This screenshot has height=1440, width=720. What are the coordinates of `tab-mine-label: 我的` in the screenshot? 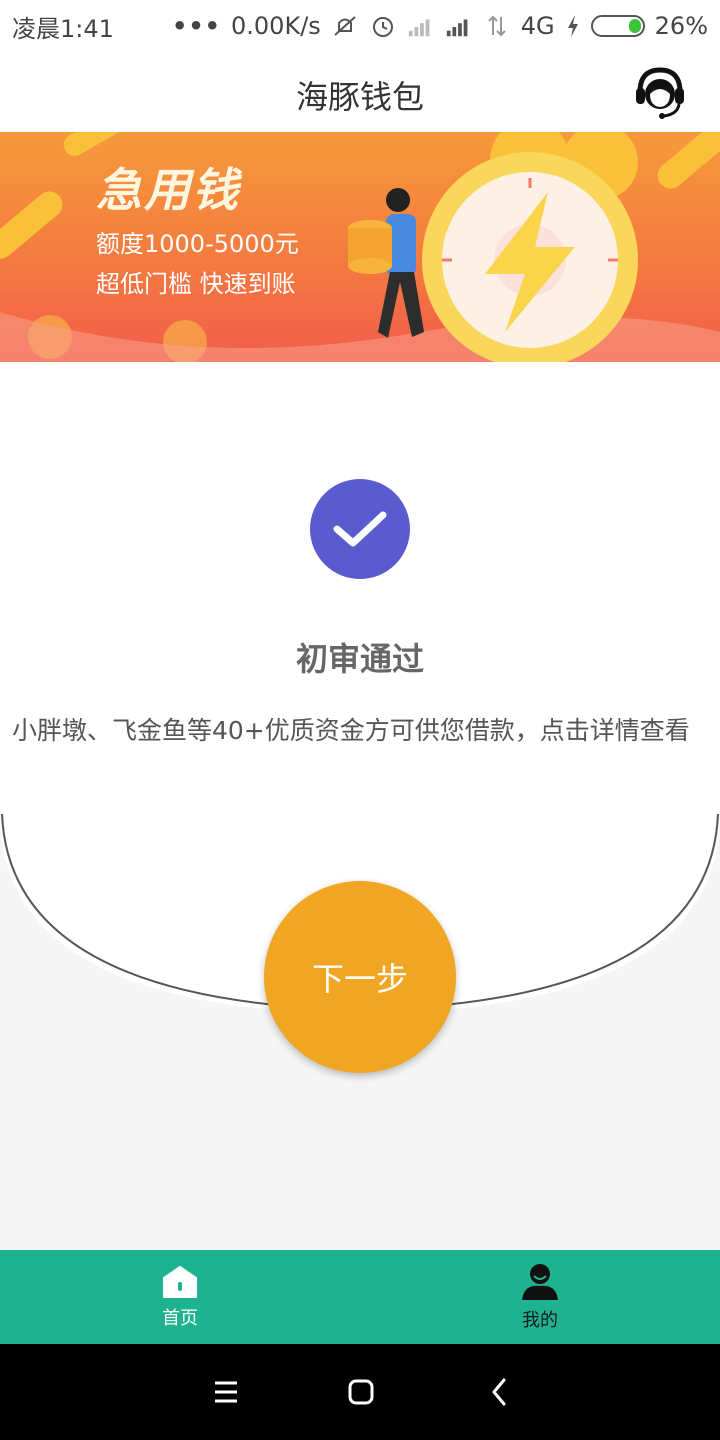 It's located at (540, 1320).